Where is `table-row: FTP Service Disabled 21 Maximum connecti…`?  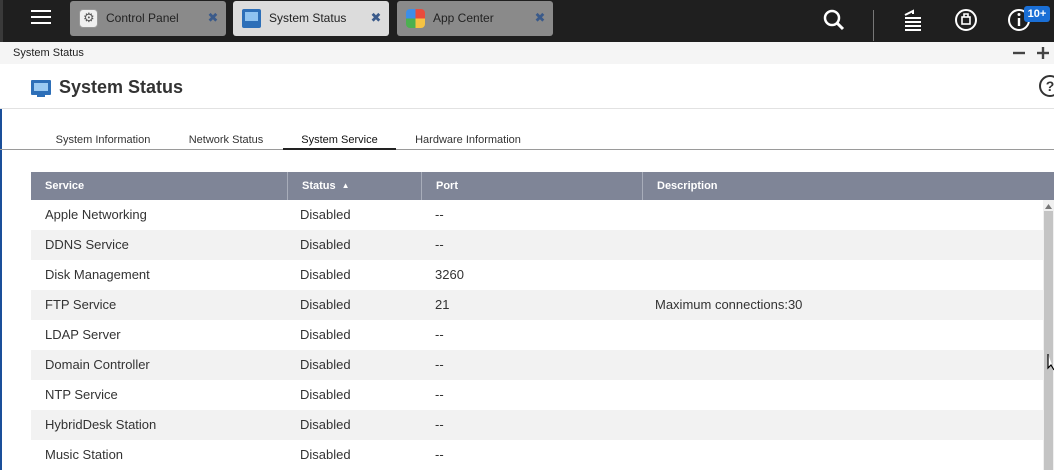
table-row: FTP Service Disabled 21 Maximum connecti… is located at coordinates (537, 305).